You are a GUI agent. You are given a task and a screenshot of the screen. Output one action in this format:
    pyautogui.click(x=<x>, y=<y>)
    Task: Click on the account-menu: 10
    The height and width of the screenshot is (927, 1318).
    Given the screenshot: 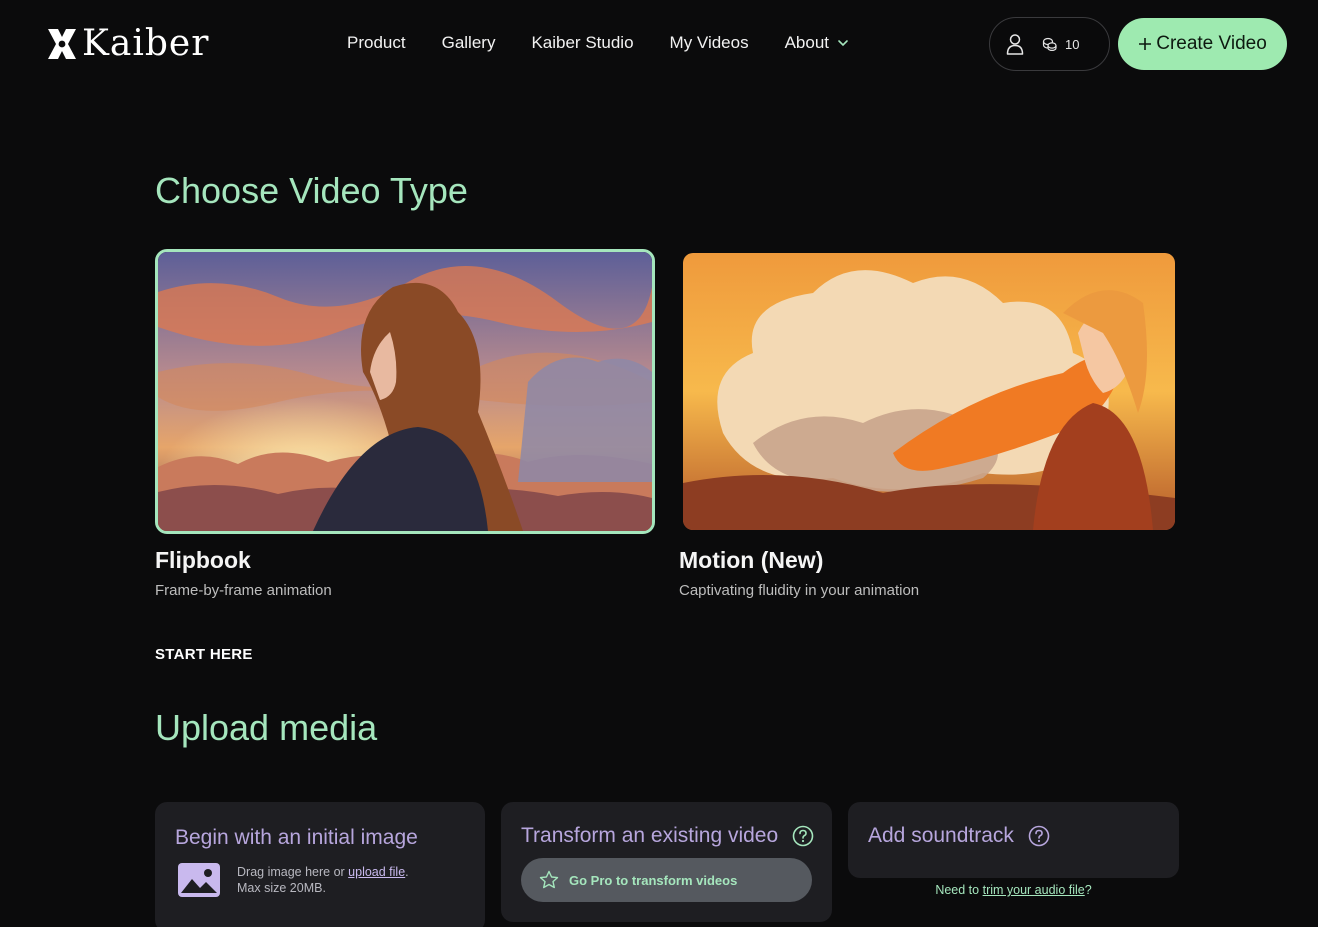 What is the action you would take?
    pyautogui.click(x=1049, y=44)
    